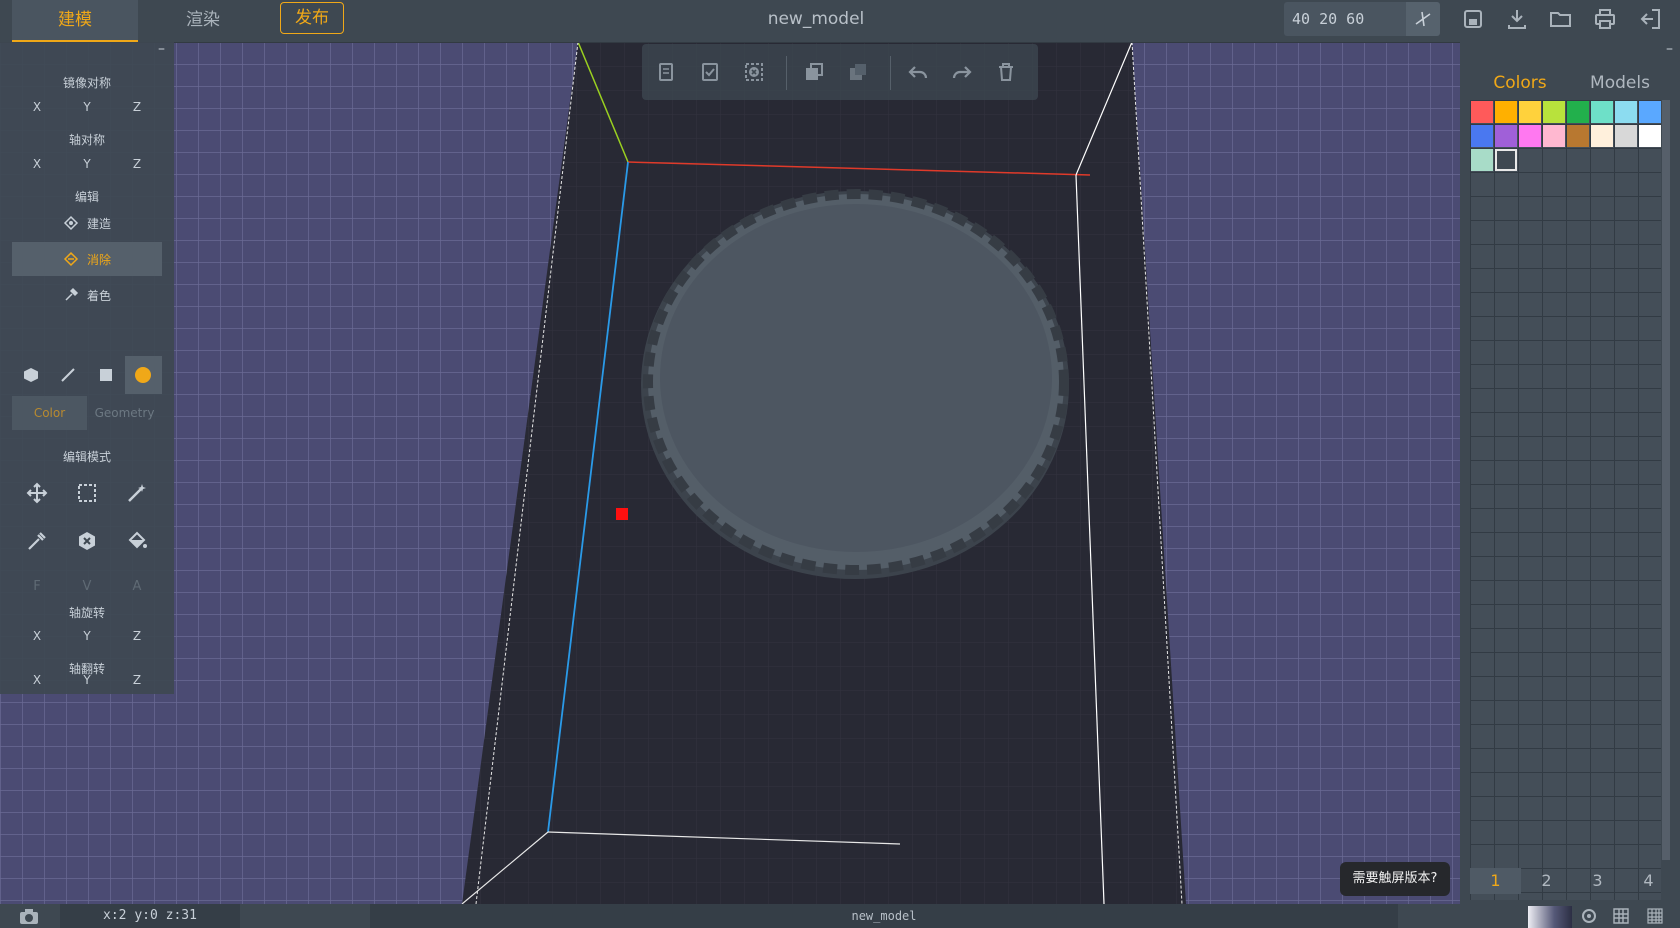  What do you see at coordinates (137, 680) in the screenshot?
I see `flip-z: Z` at bounding box center [137, 680].